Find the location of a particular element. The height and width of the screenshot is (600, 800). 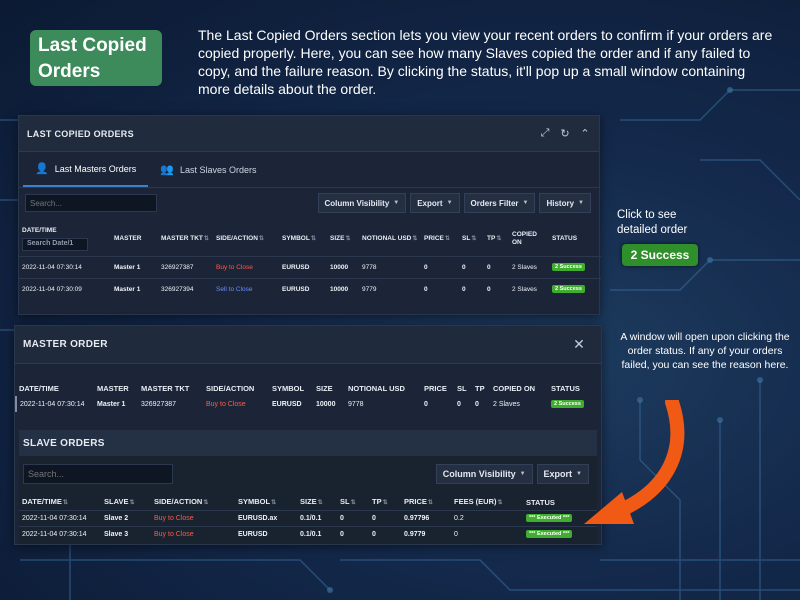

column-header: SIDE/ACTION is located at coordinates (230, 388).